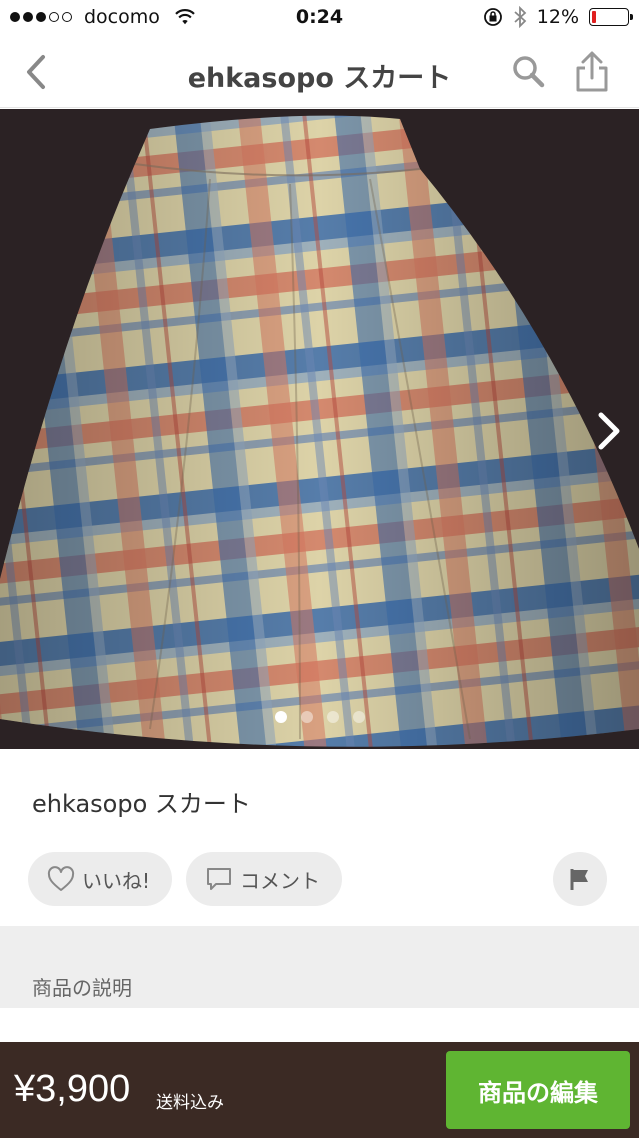 Image resolution: width=639 pixels, height=1138 pixels. I want to click on nav-bar: ehkasopo スカート, so click(319, 72).